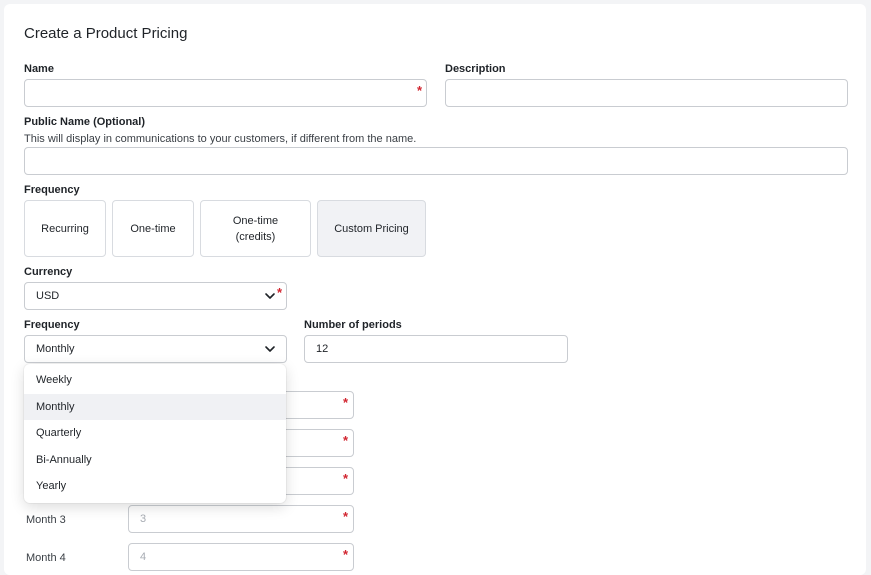  What do you see at coordinates (153, 228) in the screenshot?
I see `frequency-option-one-time: One-time` at bounding box center [153, 228].